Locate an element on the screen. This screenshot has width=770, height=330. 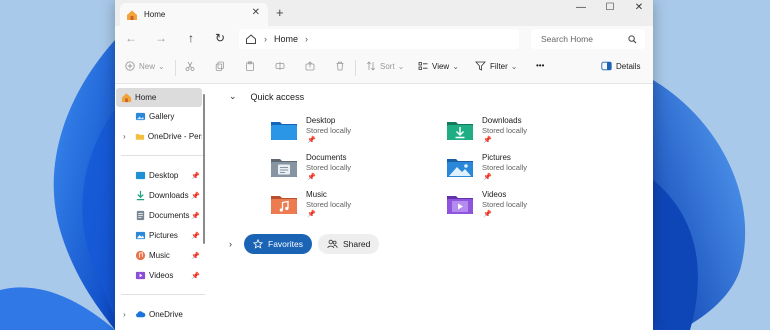
tag-filter-row: › Favorites Shared is located at coordinates (304, 244).